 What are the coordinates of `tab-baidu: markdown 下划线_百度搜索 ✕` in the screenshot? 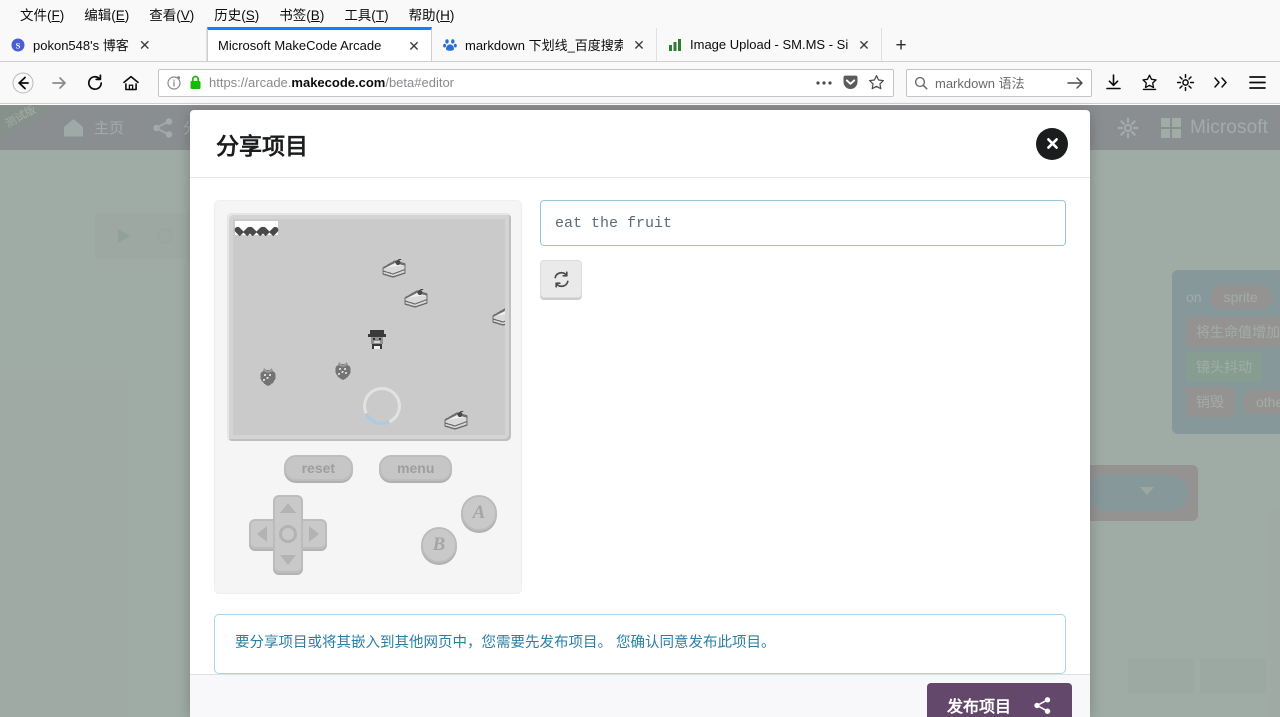 It's located at (544, 44).